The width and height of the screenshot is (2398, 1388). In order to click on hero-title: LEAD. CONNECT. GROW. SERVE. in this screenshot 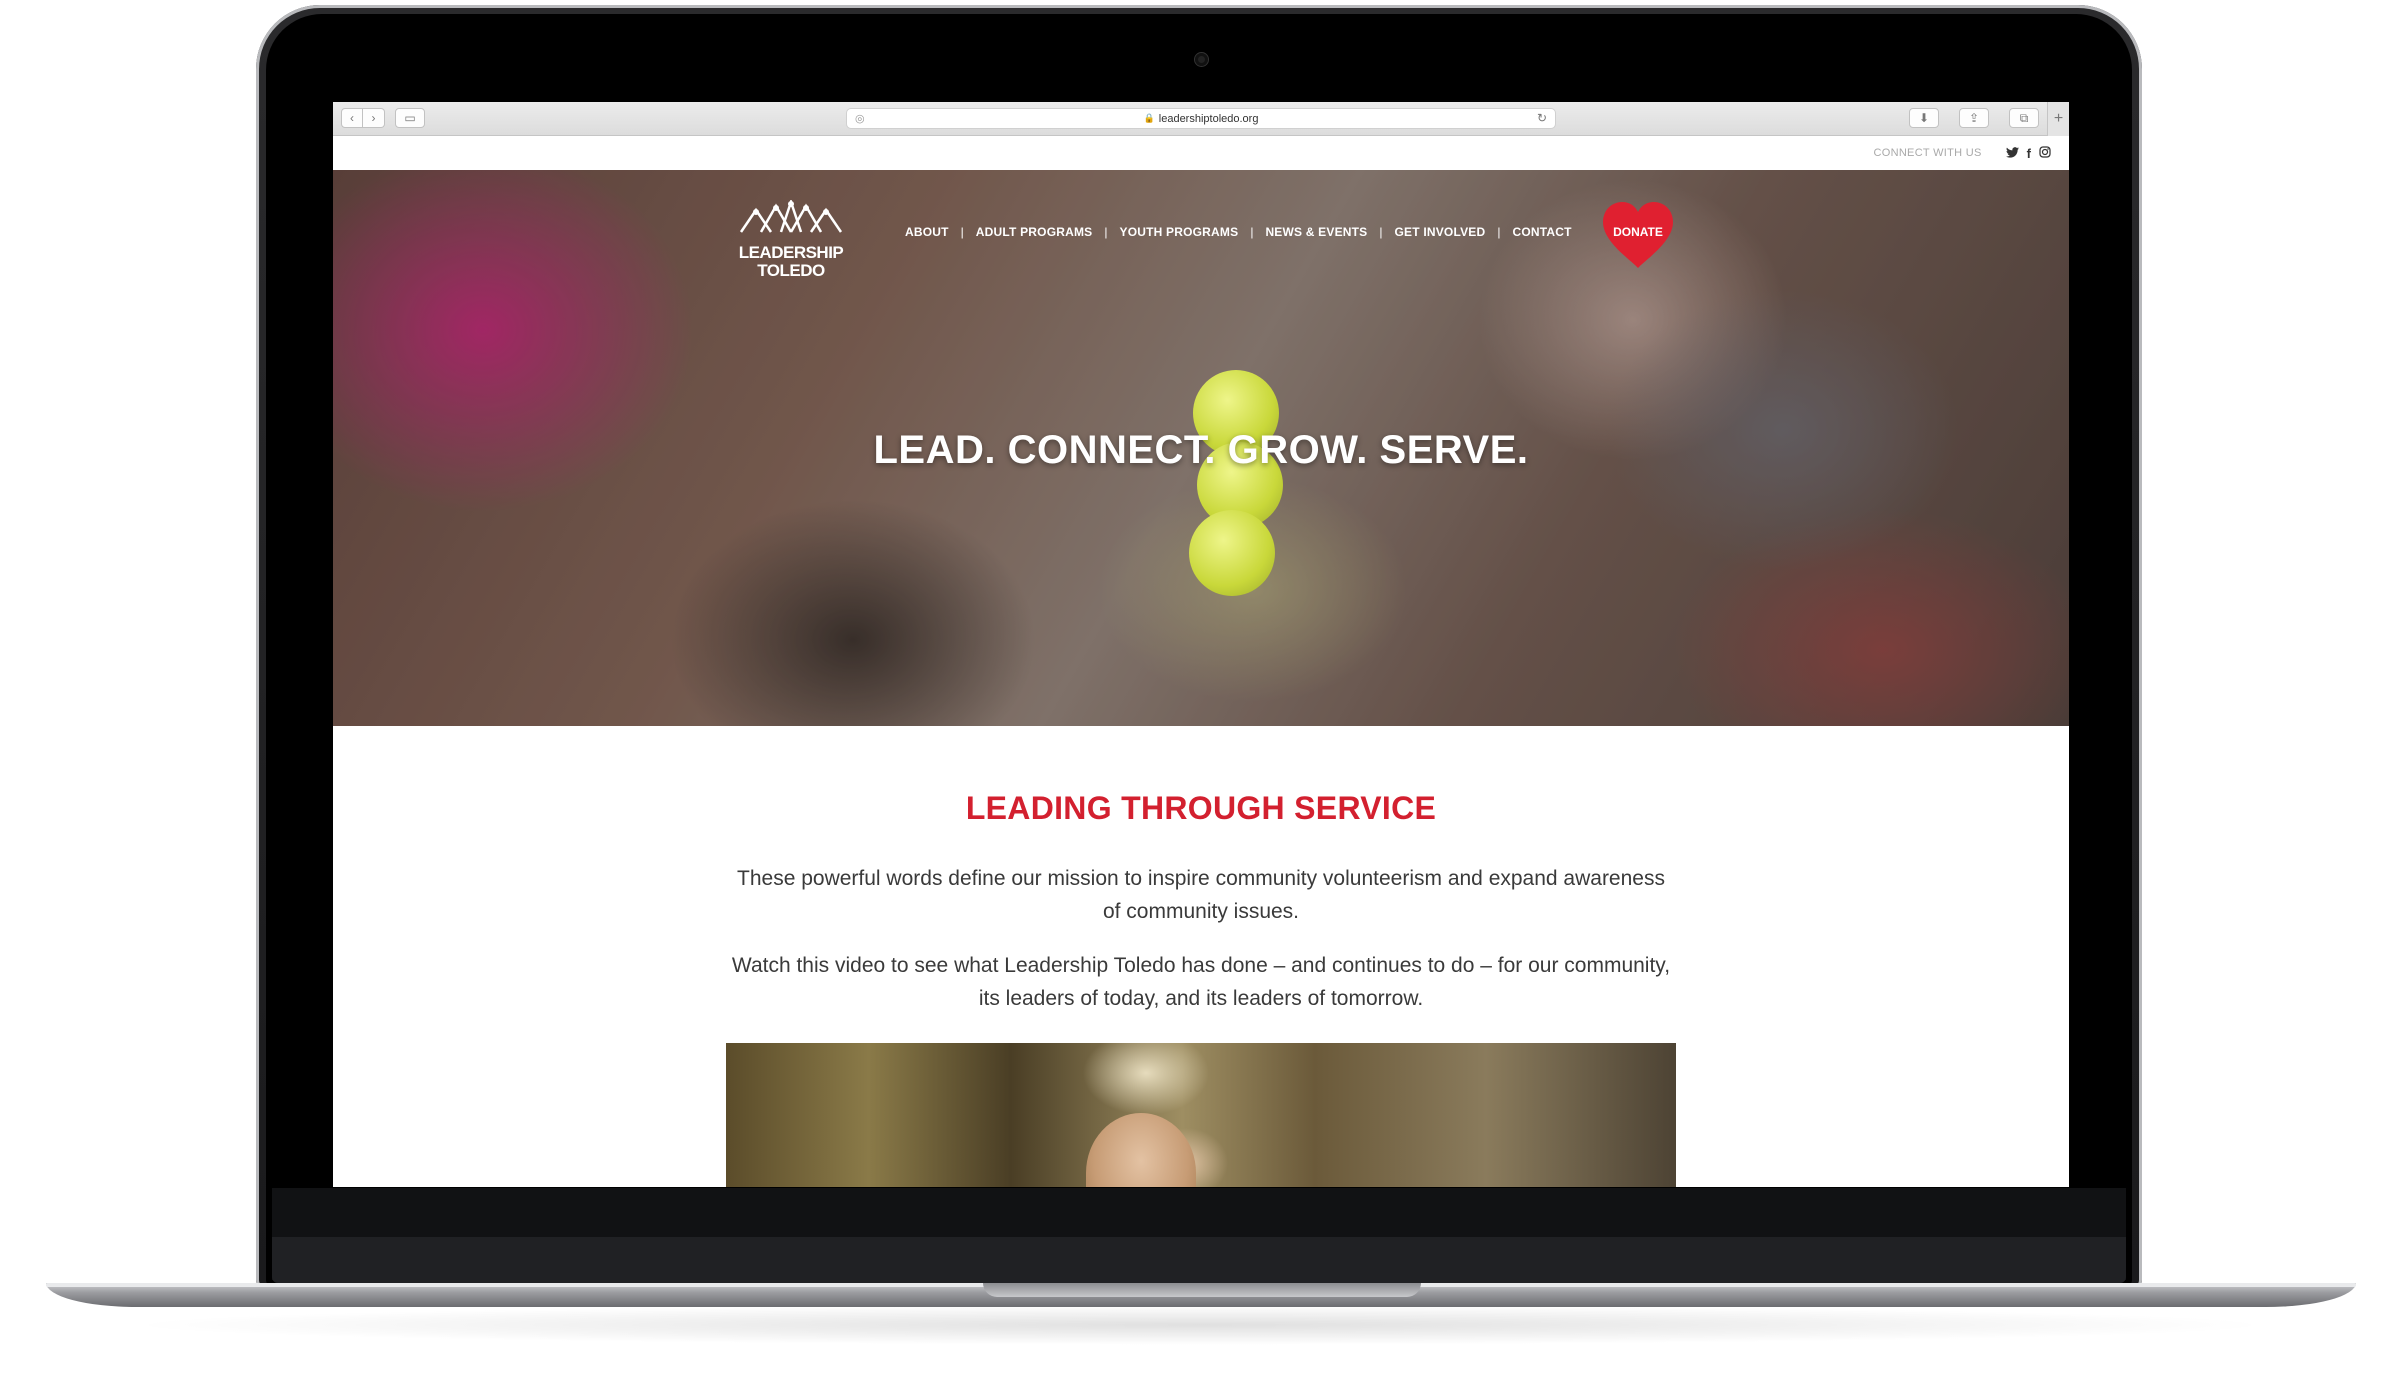, I will do `click(1201, 450)`.